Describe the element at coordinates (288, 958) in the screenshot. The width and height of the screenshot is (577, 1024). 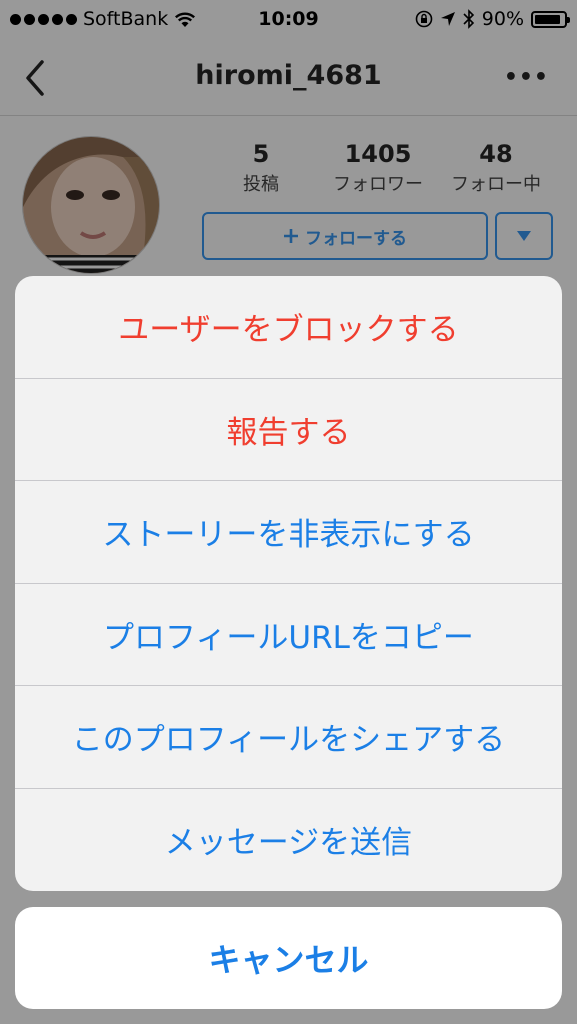
I see `cancel-button: キャンセル` at that location.